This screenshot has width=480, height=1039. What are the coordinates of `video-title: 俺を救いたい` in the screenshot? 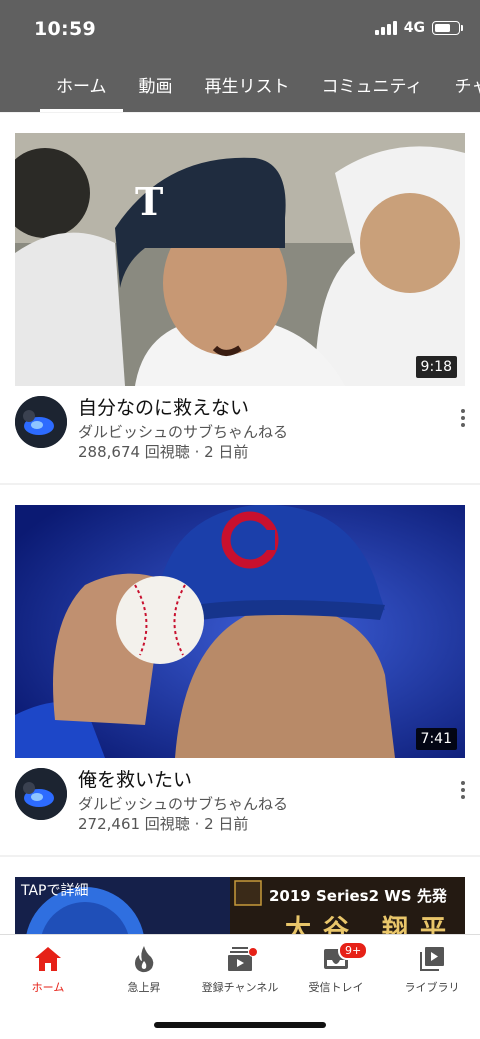 It's located at (259, 780).